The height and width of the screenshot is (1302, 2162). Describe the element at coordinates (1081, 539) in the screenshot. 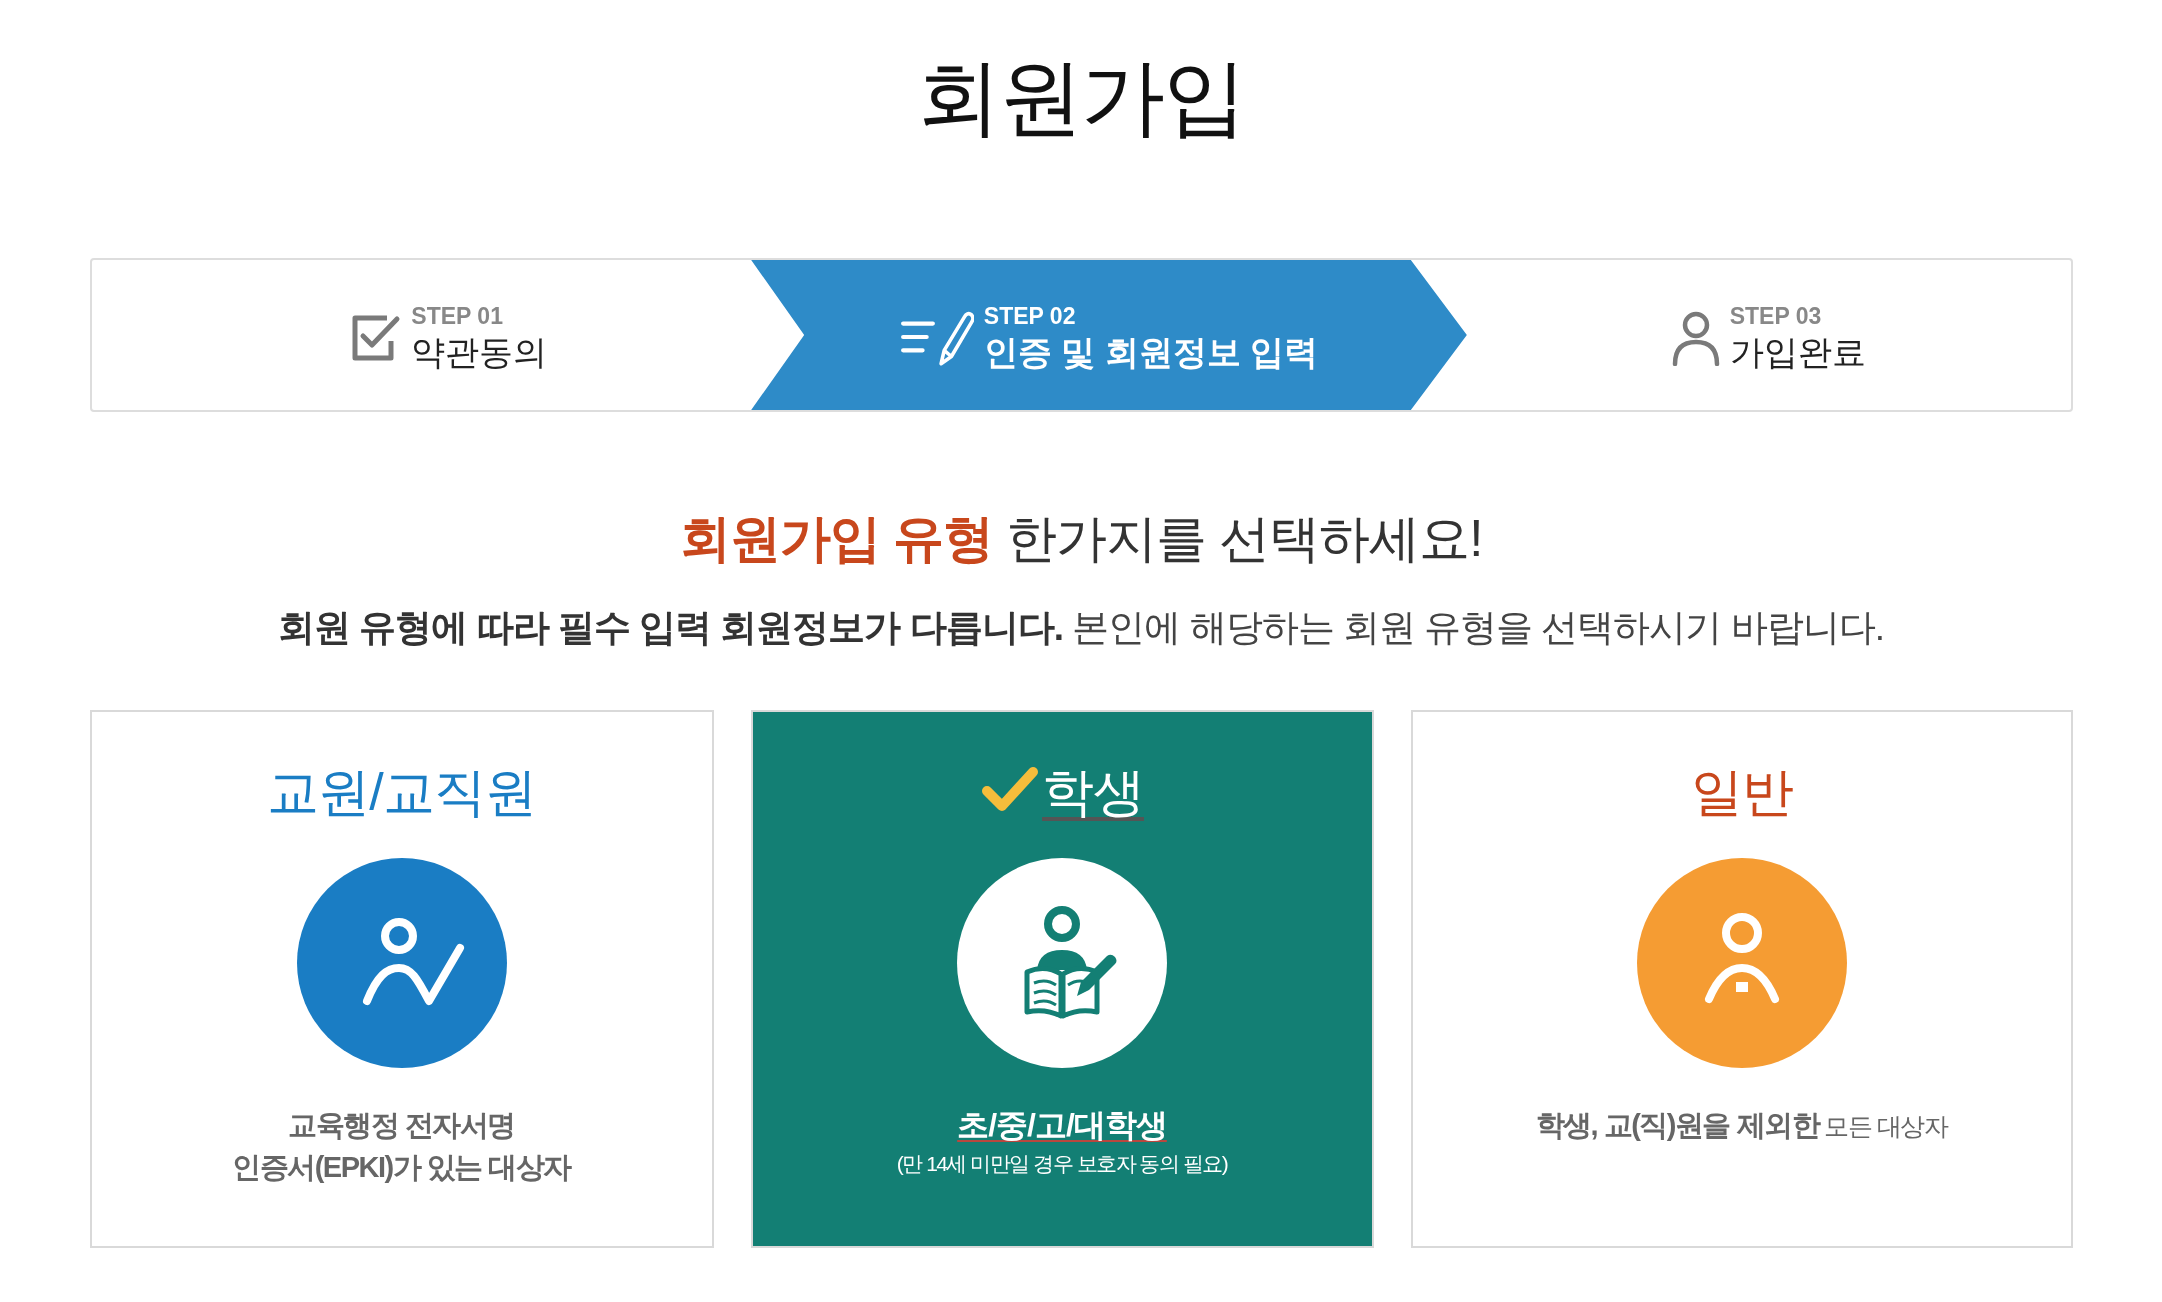

I see `section-heading: 회원가입 유형 한가지를 선택하세요!` at that location.